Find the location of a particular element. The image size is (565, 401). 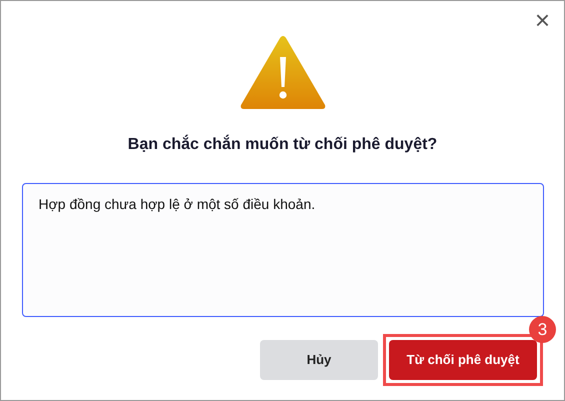

close-button: × is located at coordinates (542, 20).